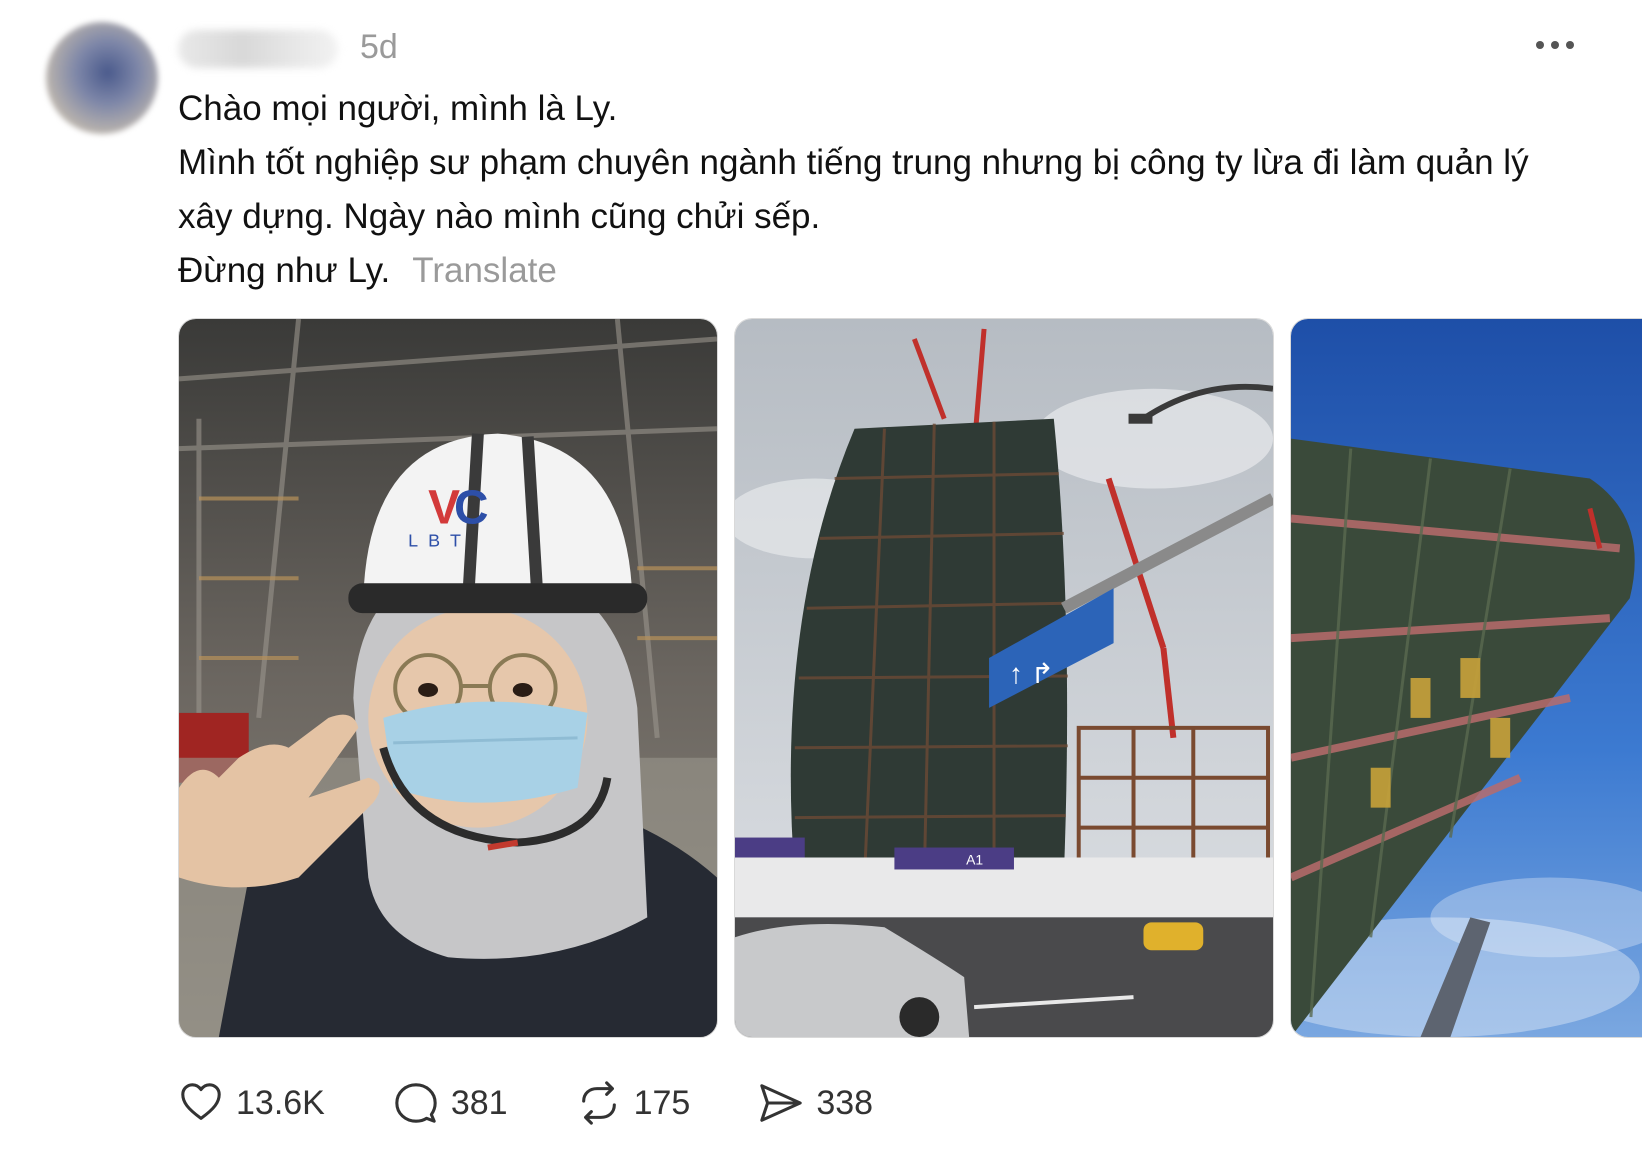 The height and width of the screenshot is (1166, 1642). Describe the element at coordinates (398, 108) in the screenshot. I see `post-line-1: Chào mọi người, mình là Ly.` at that location.